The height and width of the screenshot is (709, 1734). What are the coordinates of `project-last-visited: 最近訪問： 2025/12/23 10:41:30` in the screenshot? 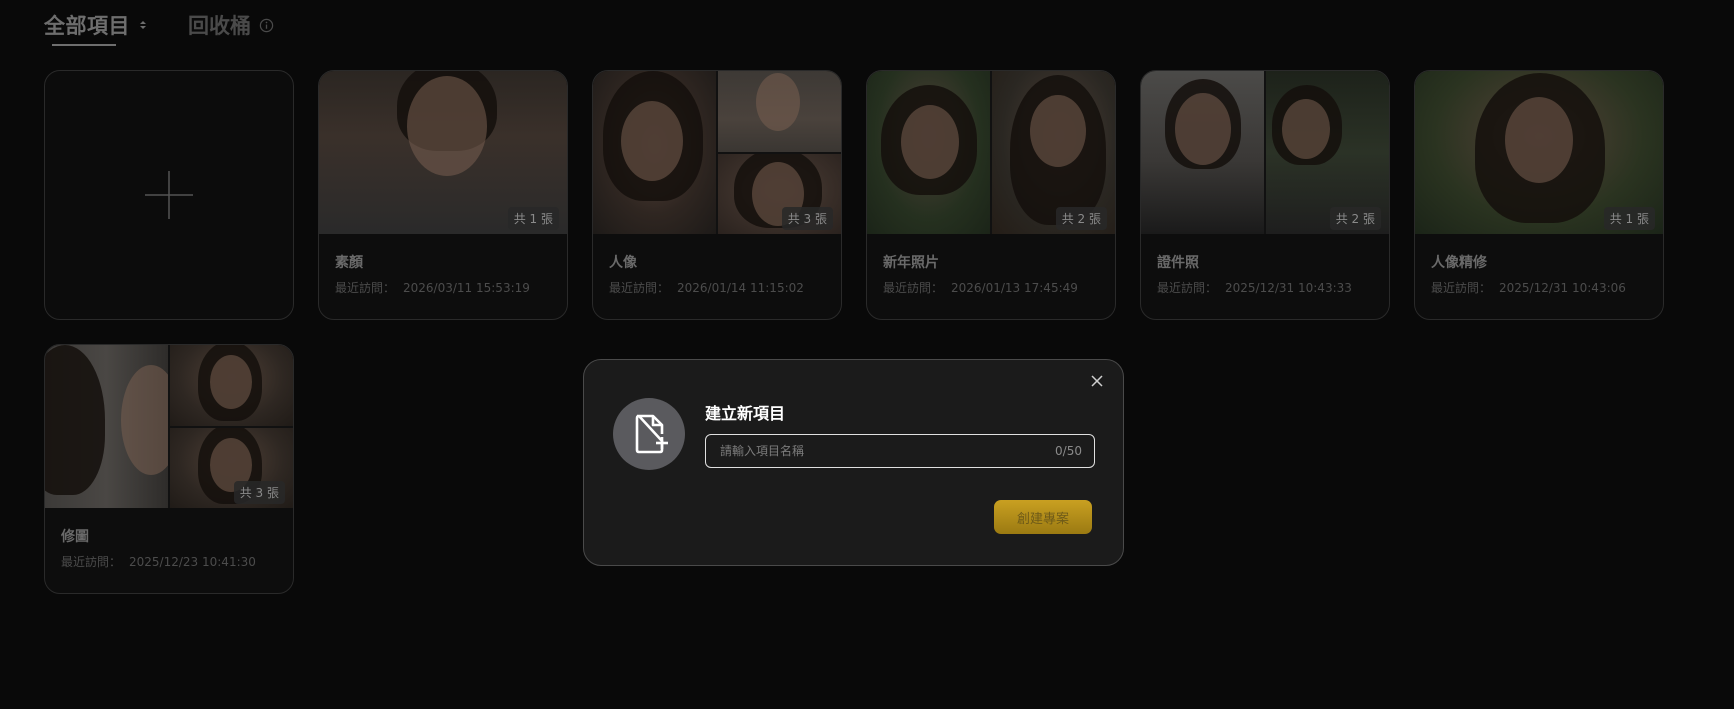 It's located at (158, 561).